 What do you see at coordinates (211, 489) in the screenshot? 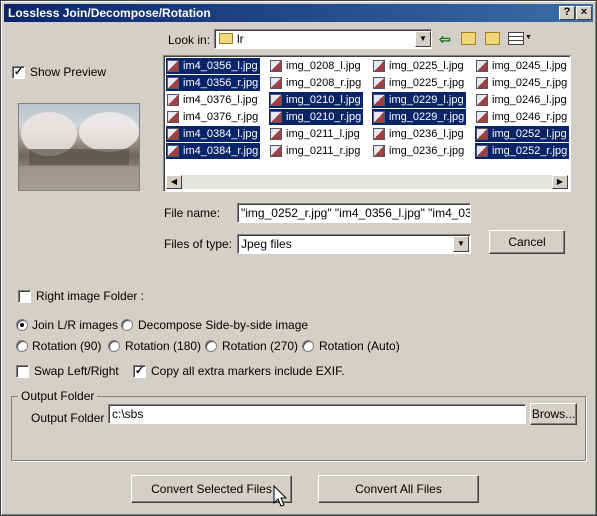
I see `convert-selected-button: Convert Selected Files` at bounding box center [211, 489].